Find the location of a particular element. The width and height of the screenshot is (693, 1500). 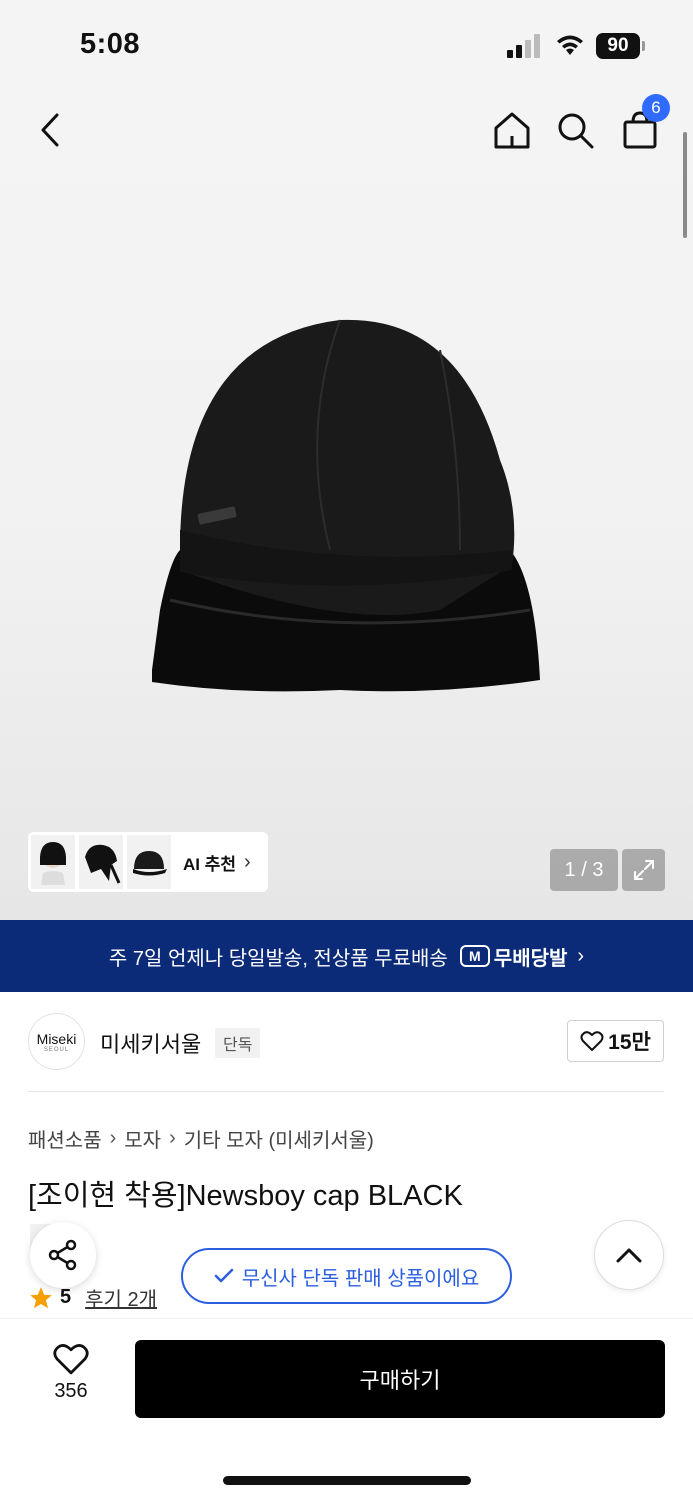

cap-thumbnail is located at coordinates (150, 863).